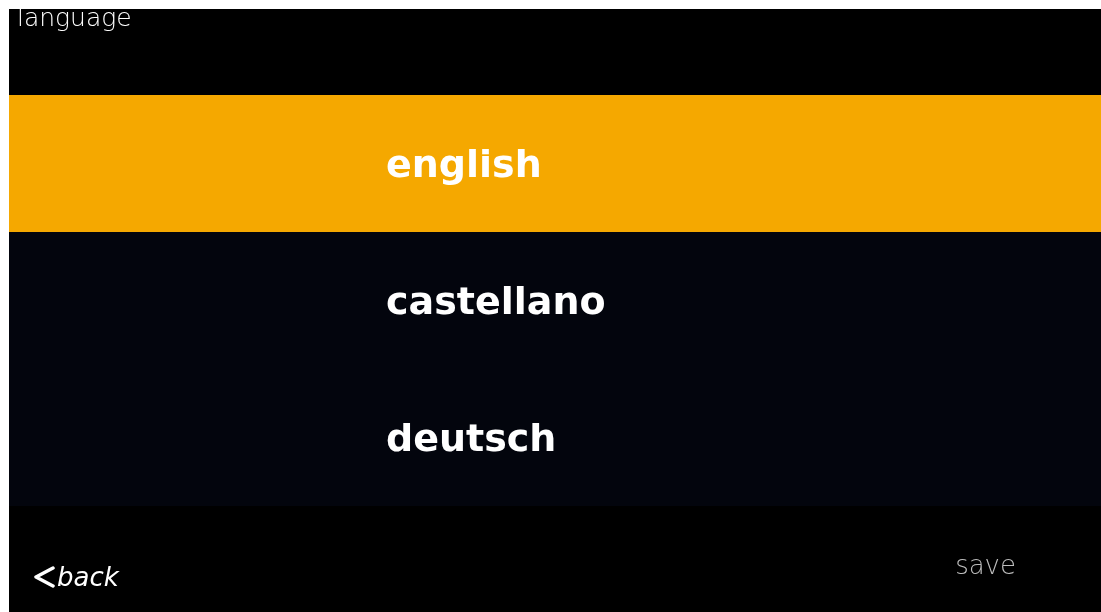 This screenshot has height=612, width=1101. Describe the element at coordinates (44, 577) in the screenshot. I see `chevron-left-icon` at that location.